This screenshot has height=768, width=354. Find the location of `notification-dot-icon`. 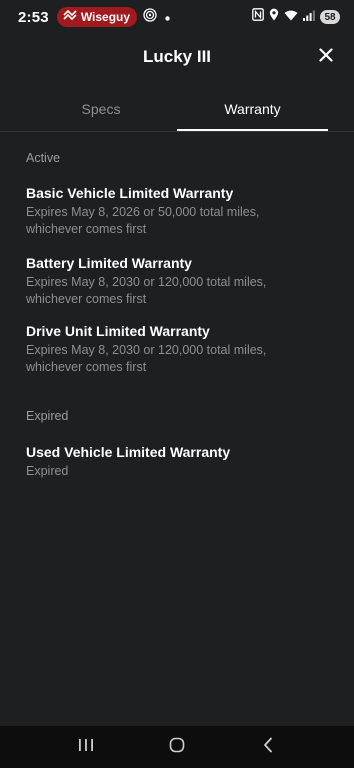

notification-dot-icon is located at coordinates (167, 17).